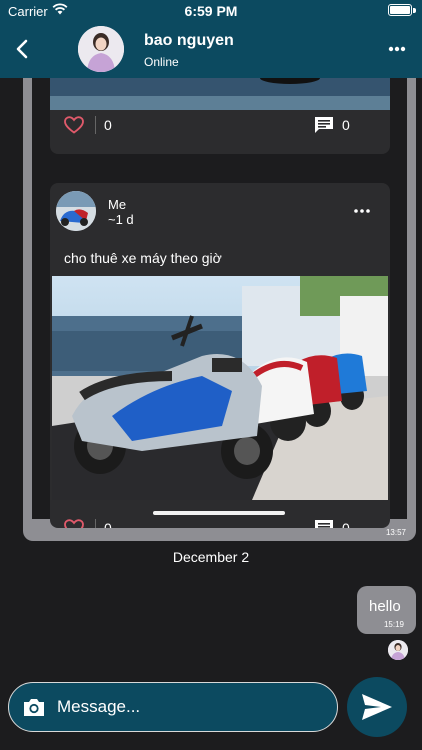 The image size is (422, 750). I want to click on previous-post-image, so click(220, 94).